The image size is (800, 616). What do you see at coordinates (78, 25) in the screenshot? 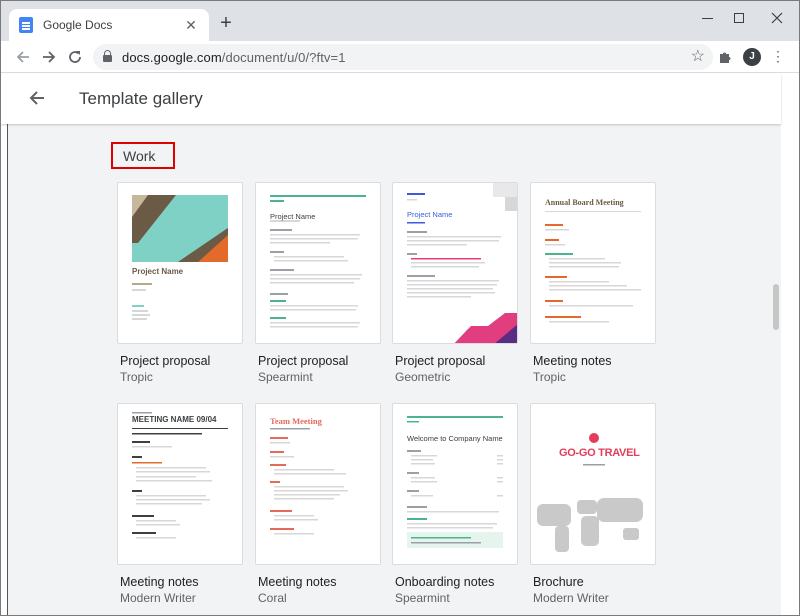
I see `tab-title: Google Docs` at bounding box center [78, 25].